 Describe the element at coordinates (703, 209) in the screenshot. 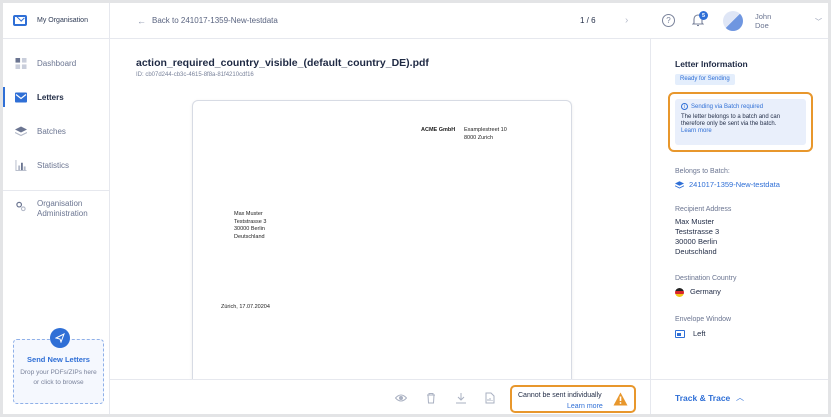

I see `recipient-address-label: Recipient Address` at that location.